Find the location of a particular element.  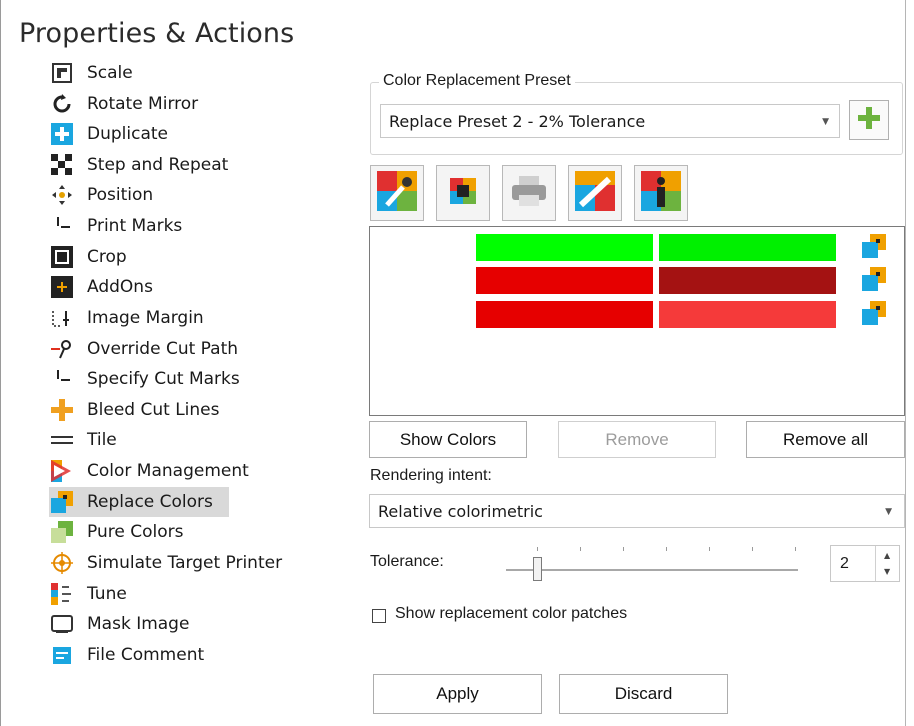

cut-marks-icon is located at coordinates (62, 379).